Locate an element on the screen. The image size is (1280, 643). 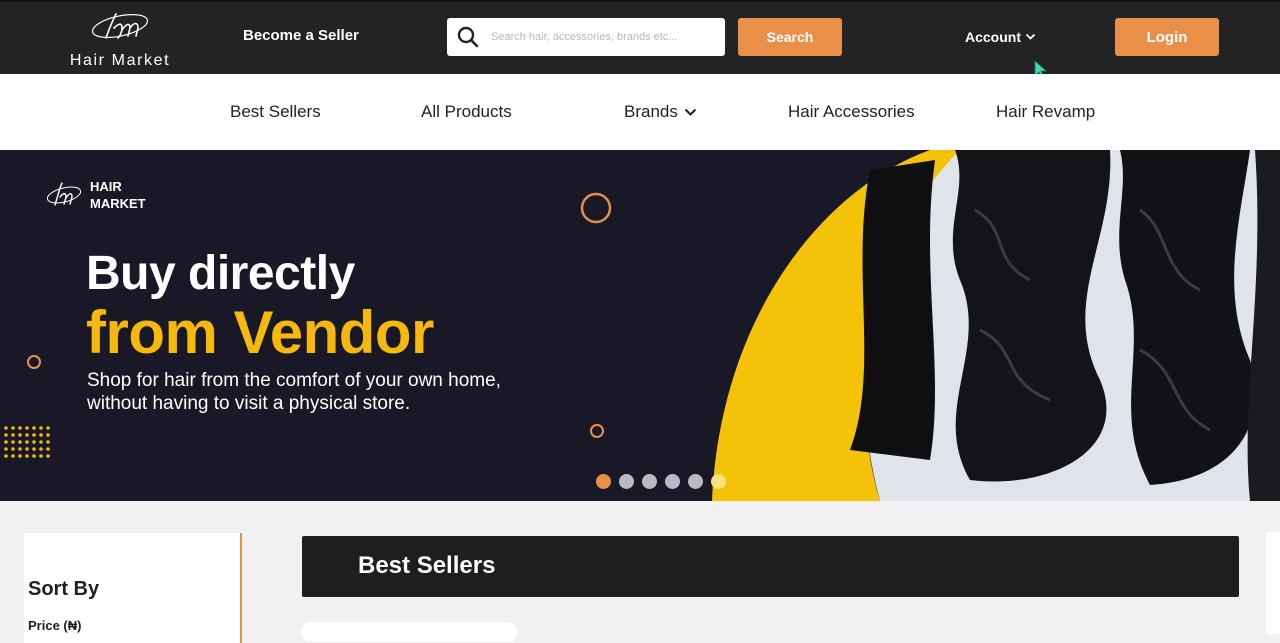
account-dropdown: Account is located at coordinates (1000, 37).